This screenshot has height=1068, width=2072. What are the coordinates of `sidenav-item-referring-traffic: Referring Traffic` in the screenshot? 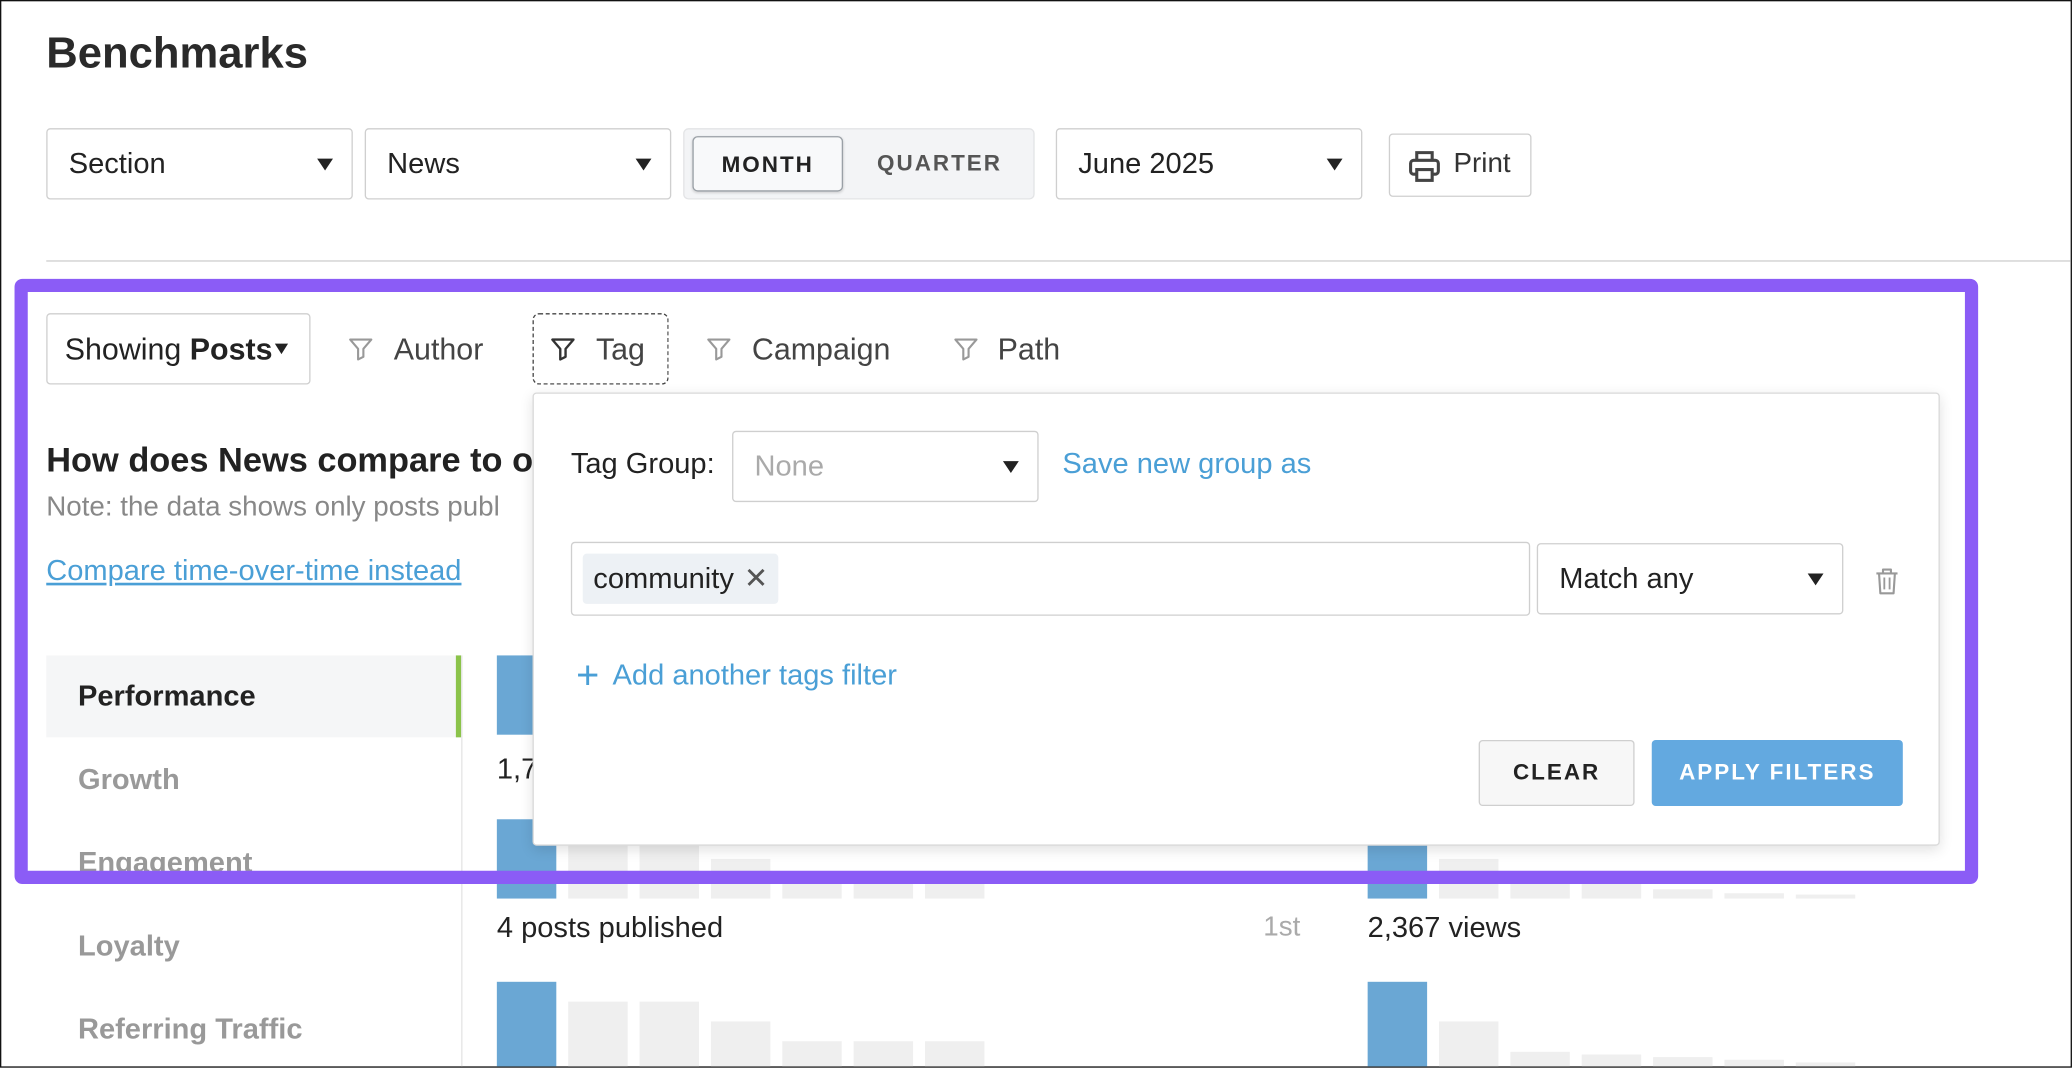 It's located at (253, 1027).